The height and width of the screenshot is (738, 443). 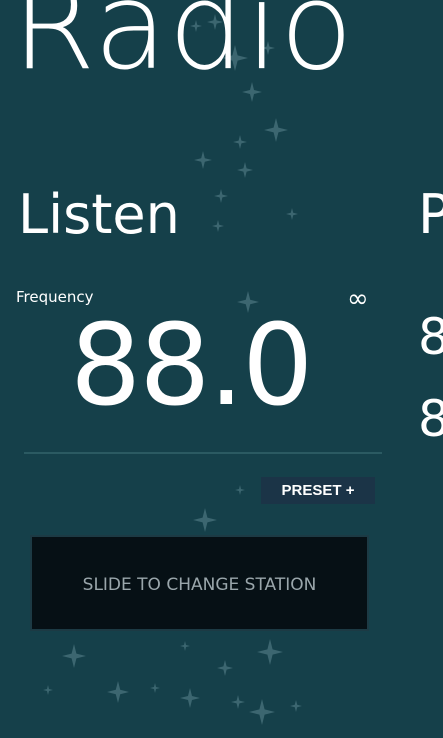 I want to click on change-station-slider: SLIDE TO CHANGE STATION, so click(x=199, y=583).